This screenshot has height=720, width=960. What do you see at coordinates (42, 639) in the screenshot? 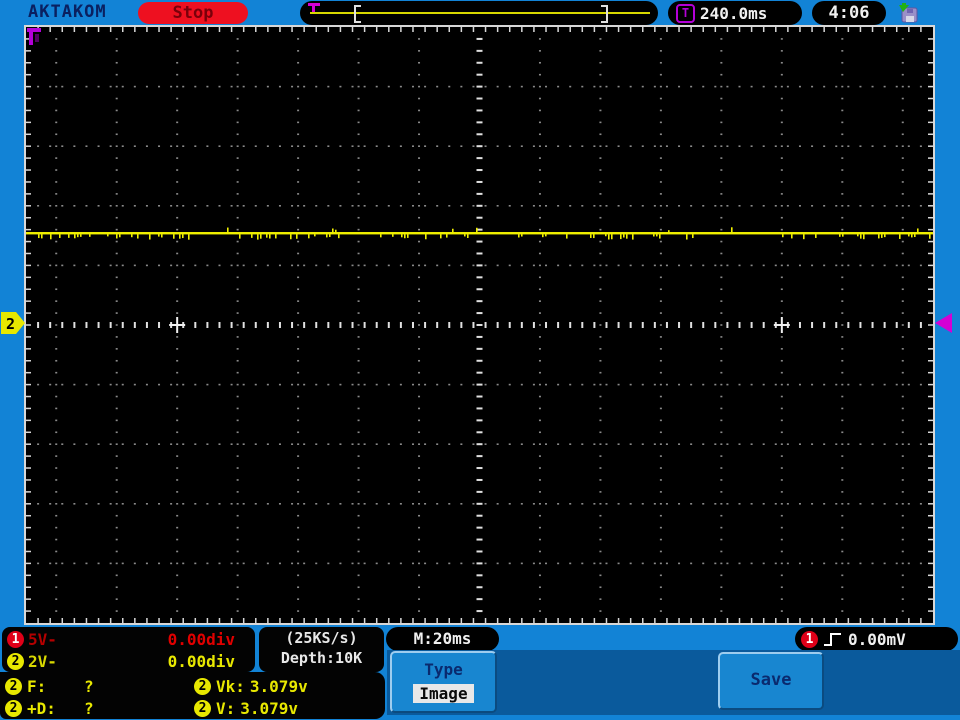
I see `ch1-scale: 5V-` at bounding box center [42, 639].